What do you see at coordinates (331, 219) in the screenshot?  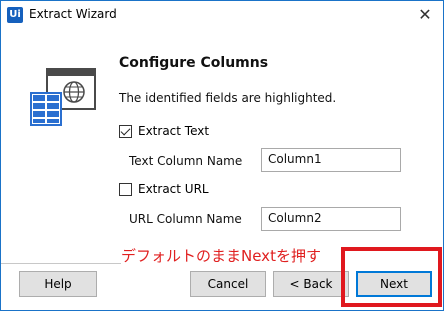 I see `url-column-name-input: Column2` at bounding box center [331, 219].